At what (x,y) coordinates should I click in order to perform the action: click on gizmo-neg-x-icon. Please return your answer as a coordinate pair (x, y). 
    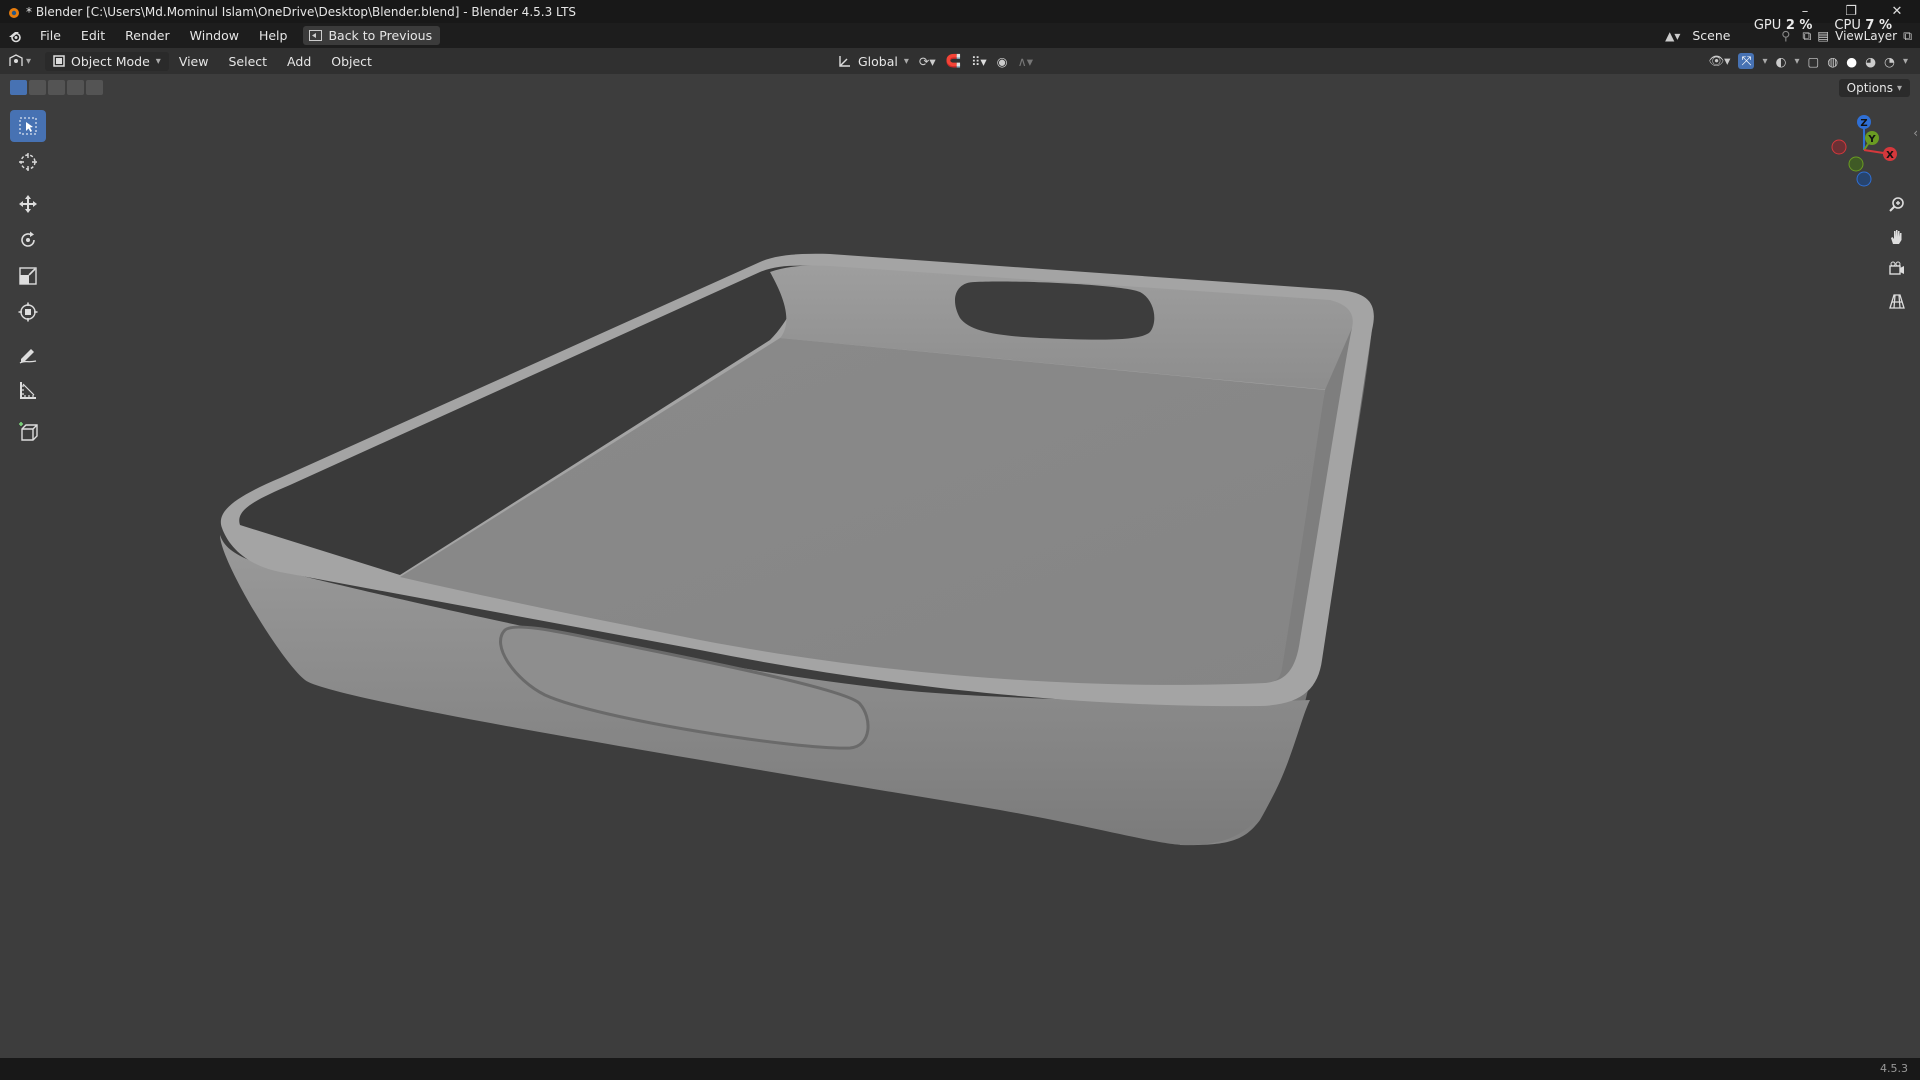
    Looking at the image, I should click on (1839, 147).